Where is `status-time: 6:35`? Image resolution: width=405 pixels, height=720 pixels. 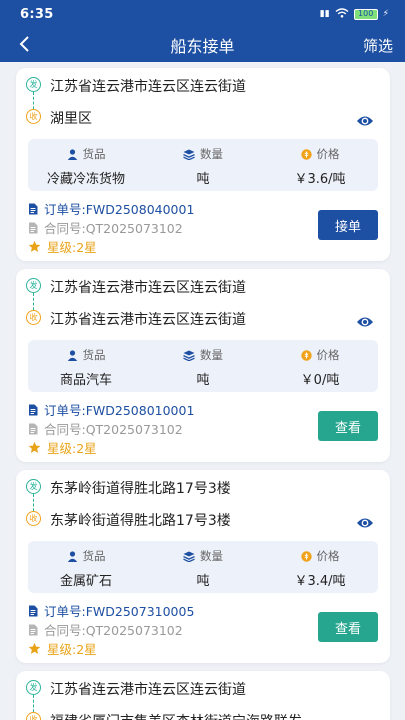 status-time: 6:35 is located at coordinates (37, 14).